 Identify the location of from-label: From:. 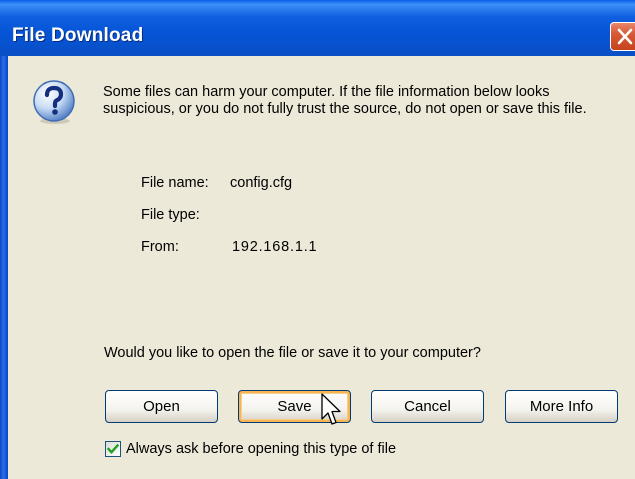
(160, 247).